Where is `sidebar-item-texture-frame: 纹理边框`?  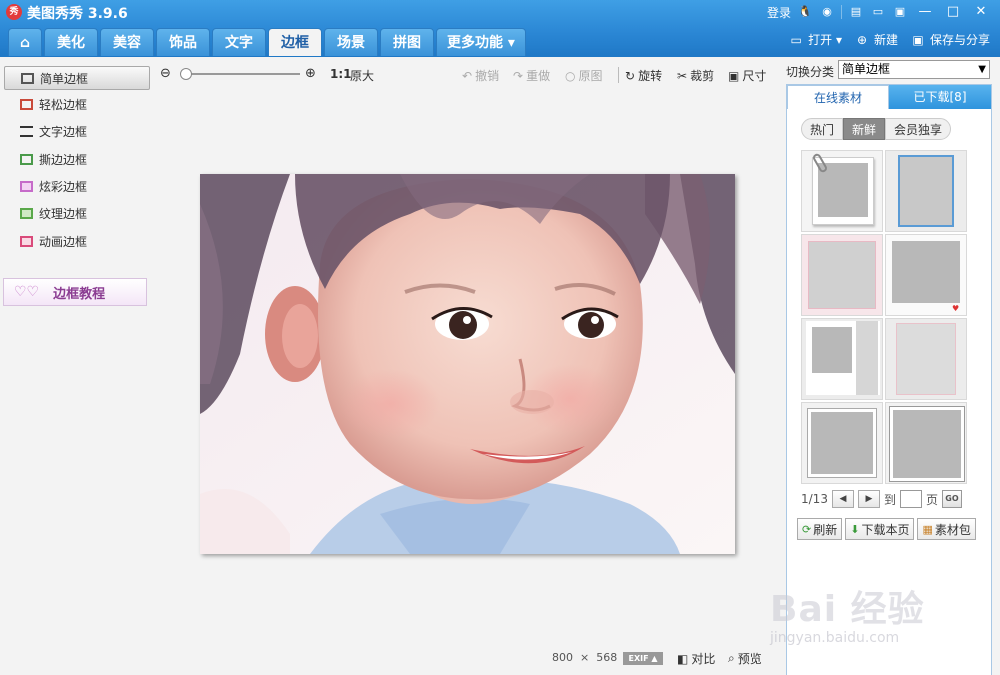
sidebar-item-texture-frame: 纹理边框 is located at coordinates (77, 213).